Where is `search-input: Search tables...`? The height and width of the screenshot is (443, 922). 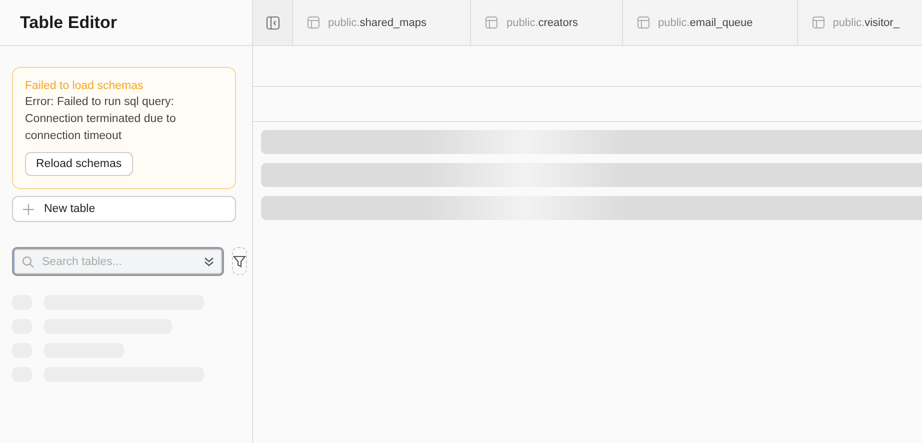 search-input: Search tables... is located at coordinates (119, 261).